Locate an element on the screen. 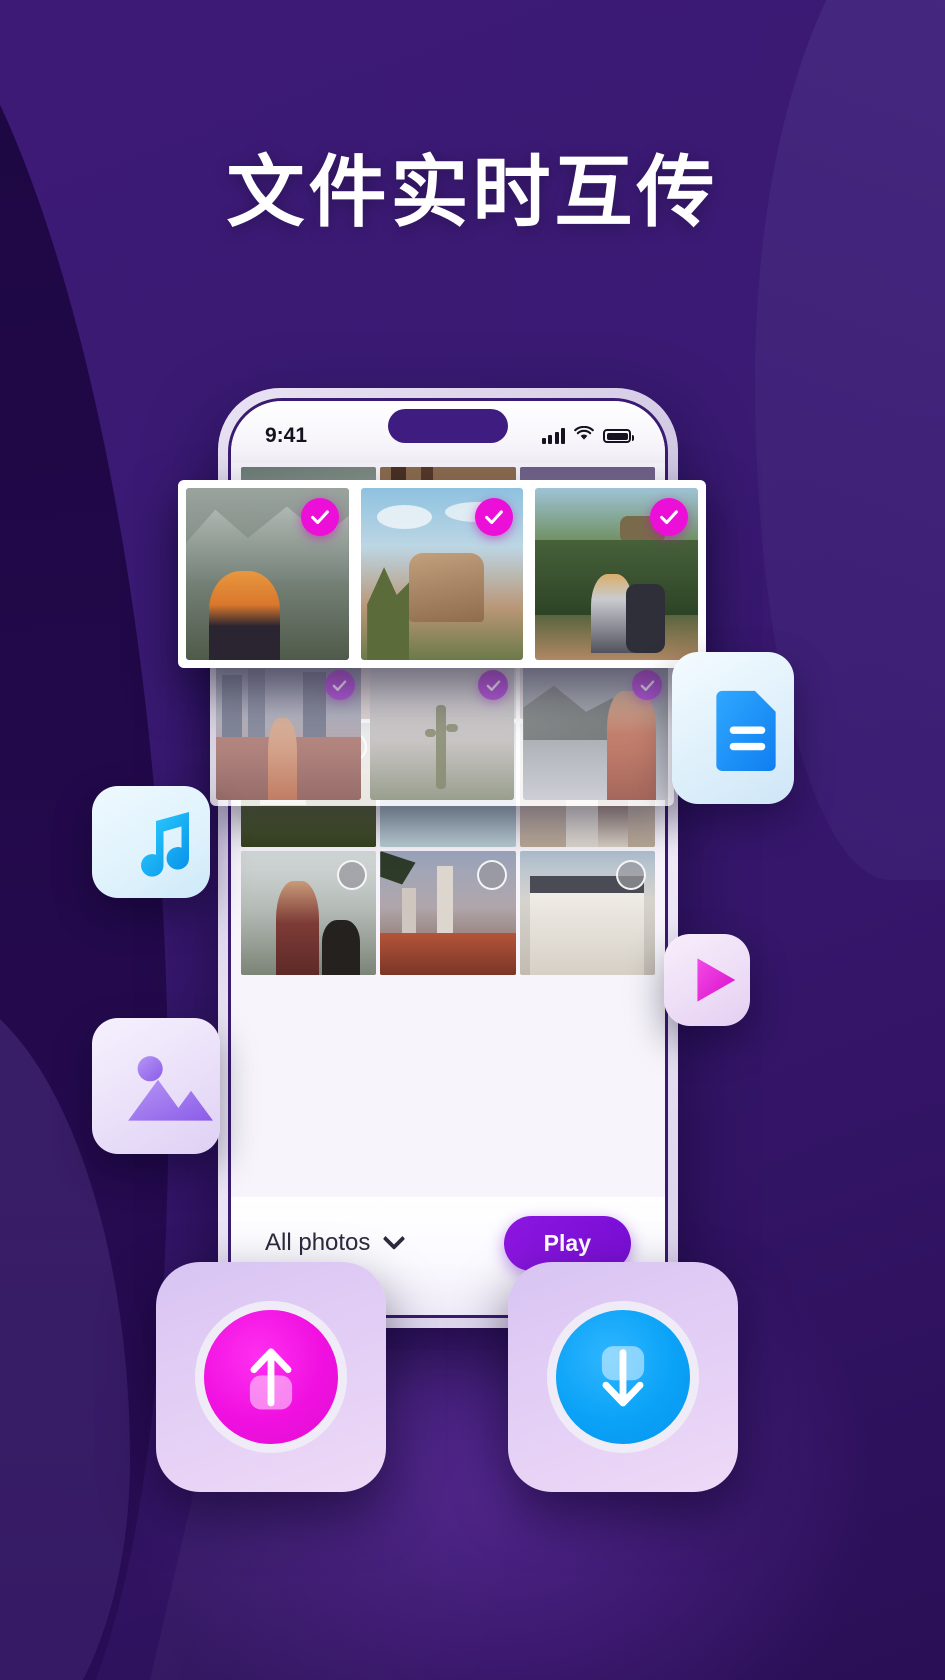 This screenshot has width=945, height=1680. selected-photo-photographer-lake is located at coordinates (595, 732).